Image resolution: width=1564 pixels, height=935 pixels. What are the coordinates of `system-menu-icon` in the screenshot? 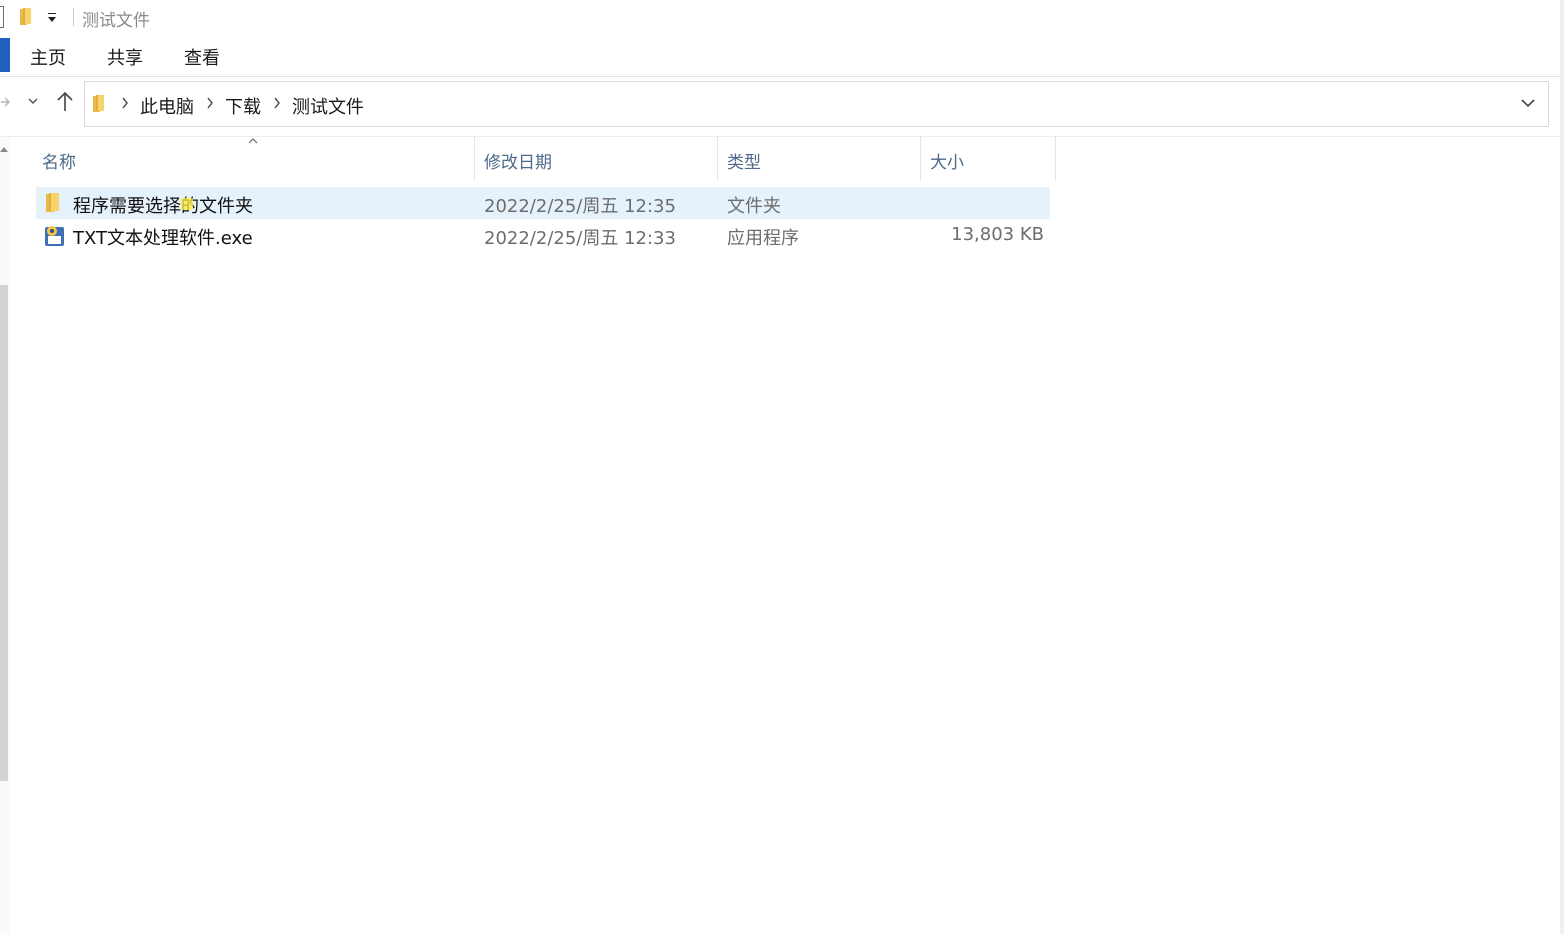 It's located at (2, 17).